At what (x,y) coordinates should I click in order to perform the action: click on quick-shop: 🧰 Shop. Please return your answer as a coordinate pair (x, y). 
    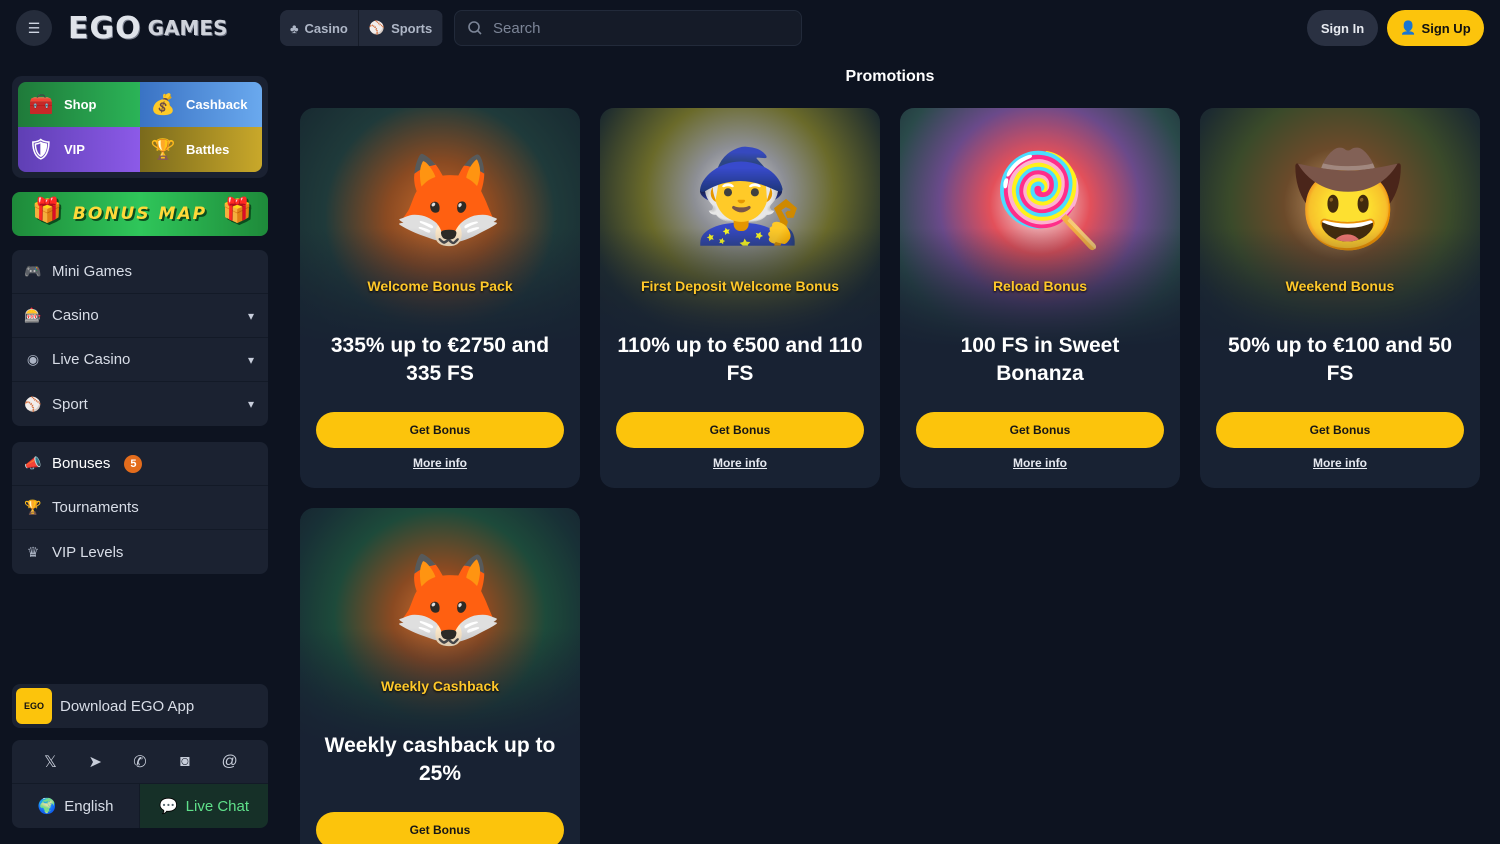
    Looking at the image, I should click on (79, 104).